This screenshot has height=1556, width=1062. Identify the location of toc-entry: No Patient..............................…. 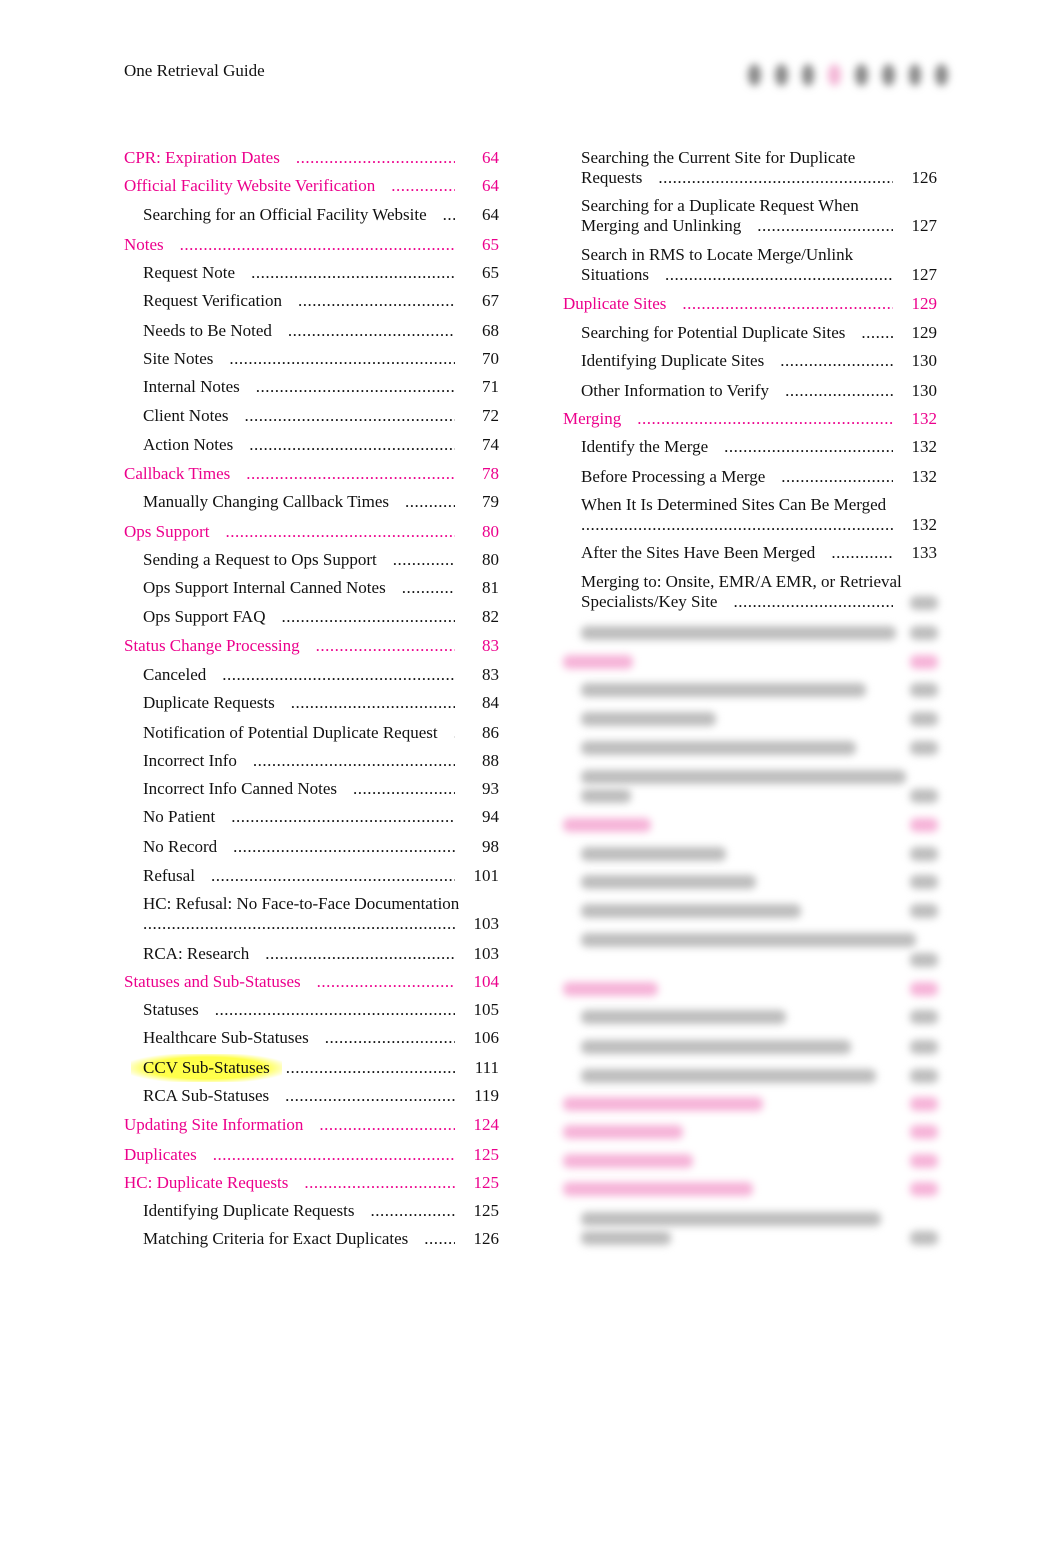
(321, 817).